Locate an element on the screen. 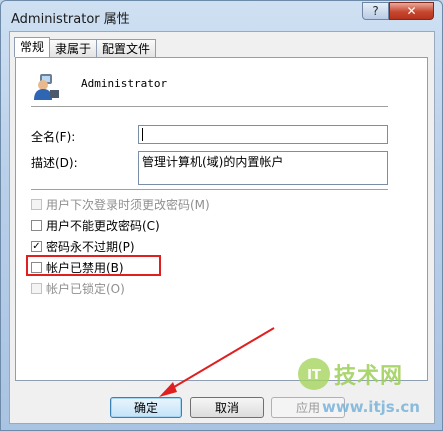  watermark-name: 技术网 is located at coordinates (369, 376).